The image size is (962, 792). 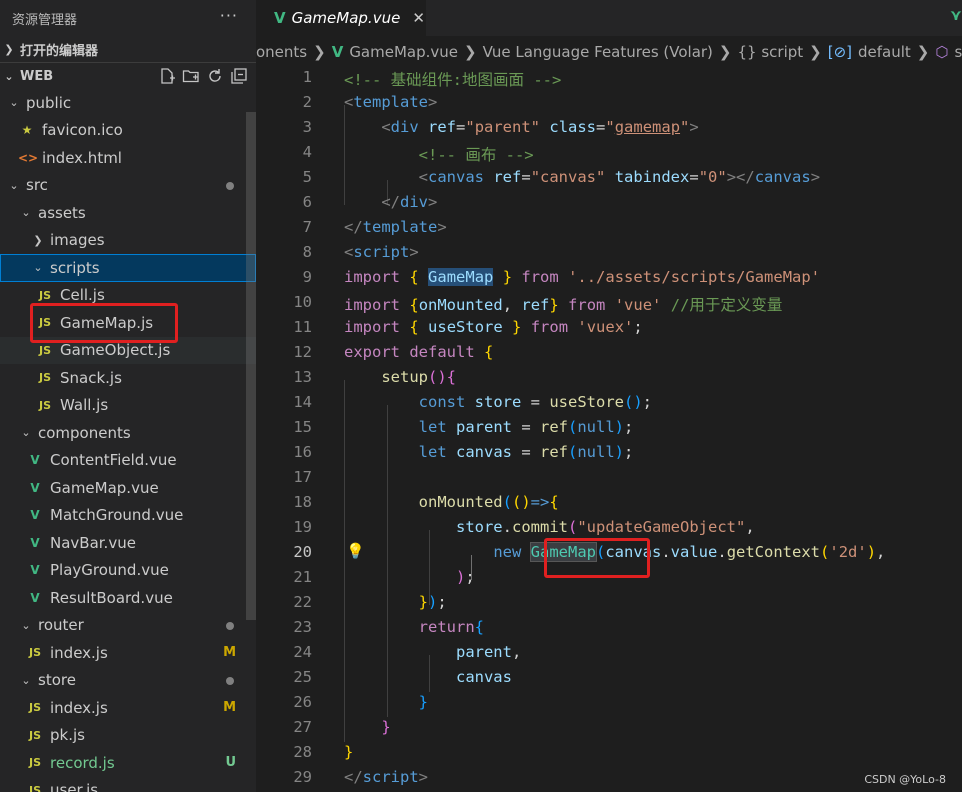 What do you see at coordinates (28, 157) in the screenshot?
I see `html-file-icon: <>` at bounding box center [28, 157].